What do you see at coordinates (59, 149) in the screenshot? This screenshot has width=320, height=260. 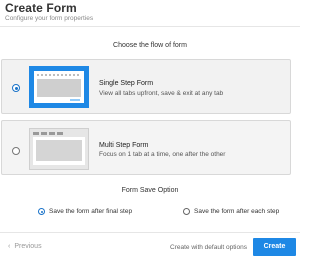 I see `multi-step-illustration` at bounding box center [59, 149].